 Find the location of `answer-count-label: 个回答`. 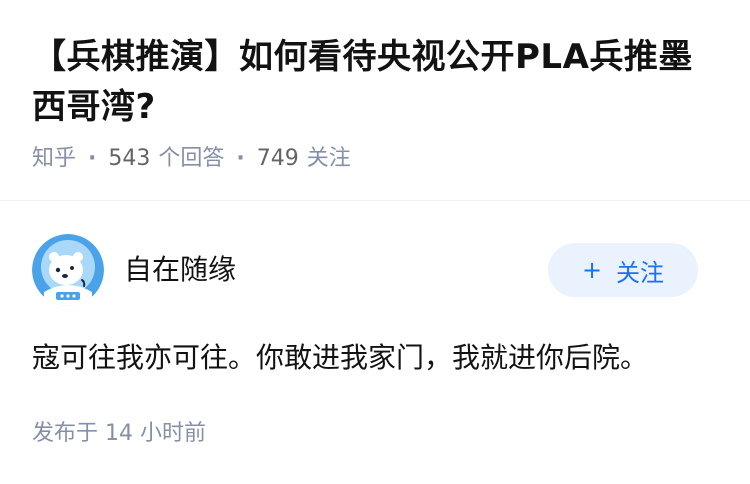

answer-count-label: 个回答 is located at coordinates (191, 159).